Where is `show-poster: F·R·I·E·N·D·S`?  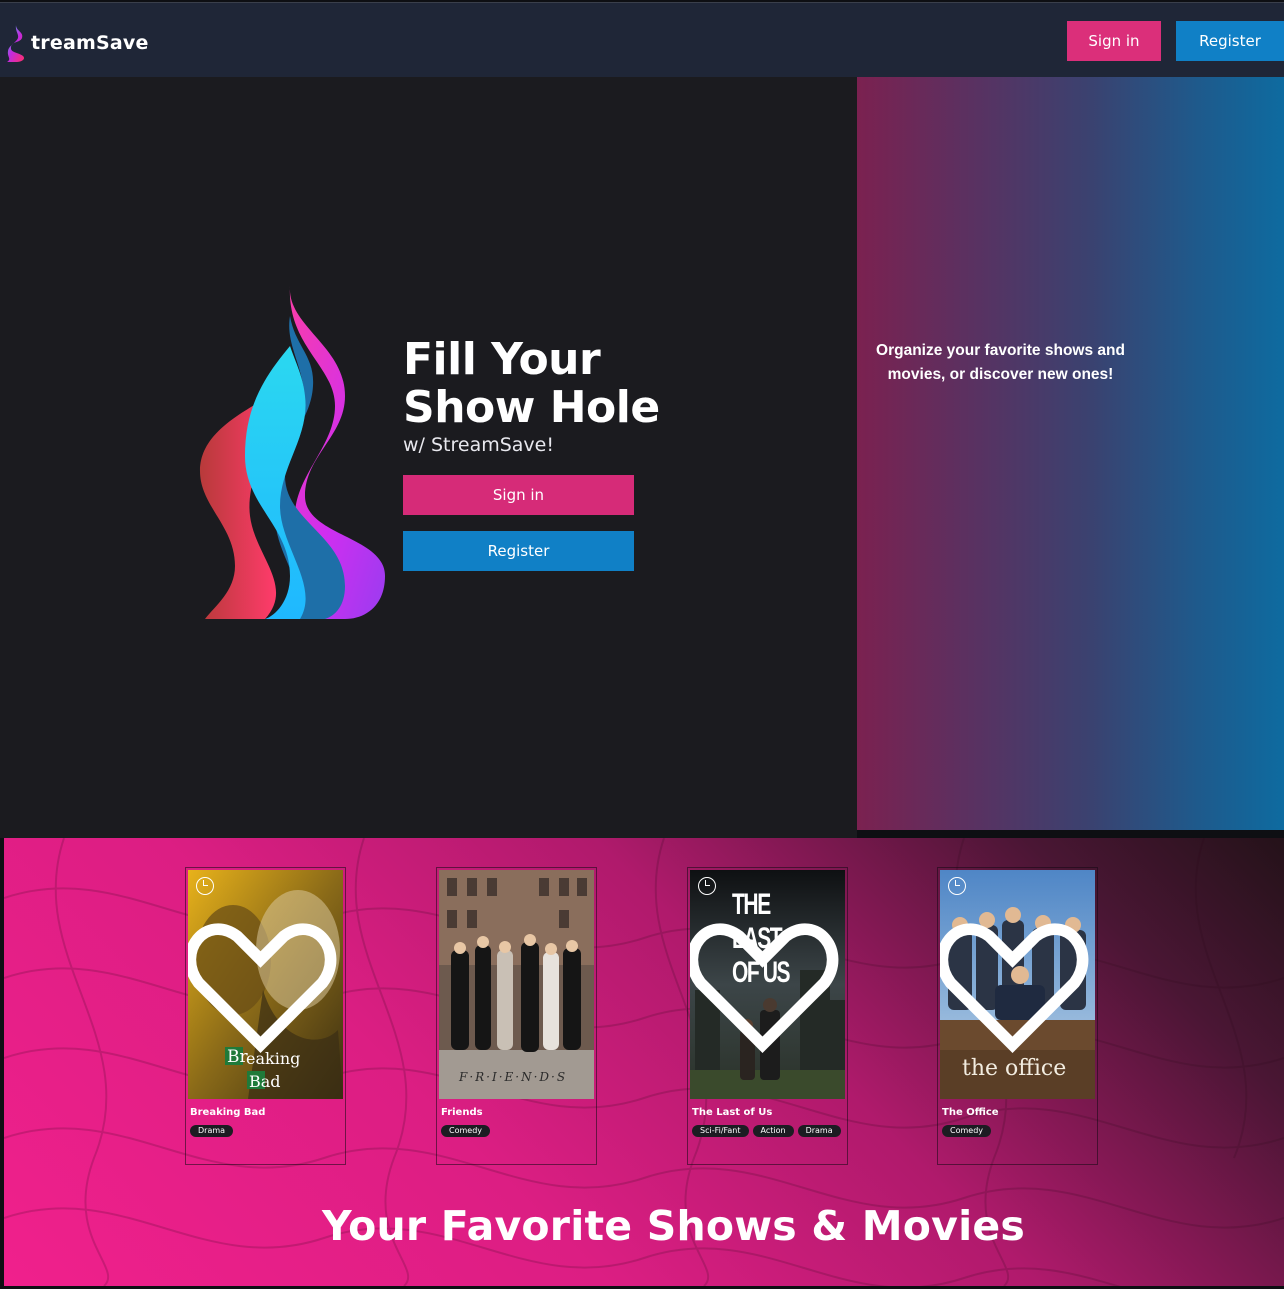
show-poster: F·R·I·E·N·D·S is located at coordinates (516, 984).